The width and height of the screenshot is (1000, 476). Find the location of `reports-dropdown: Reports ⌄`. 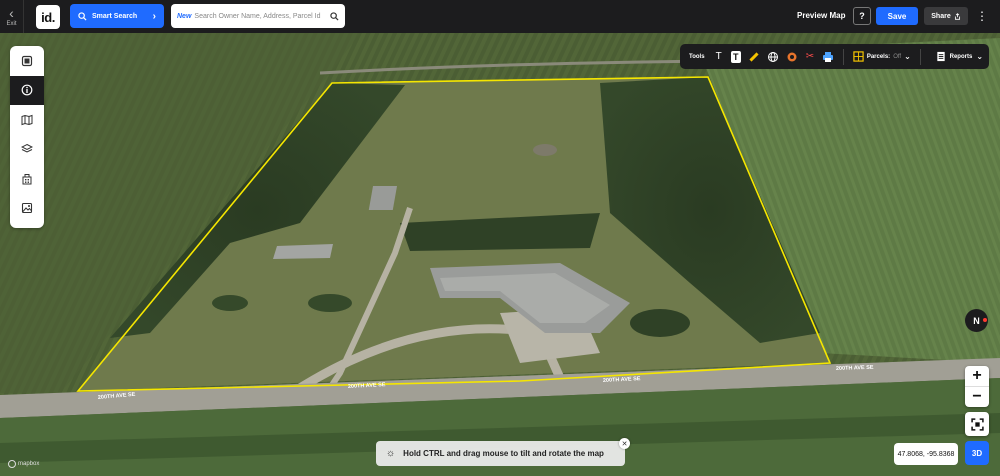

reports-dropdown: Reports ⌄ is located at coordinates (959, 56).